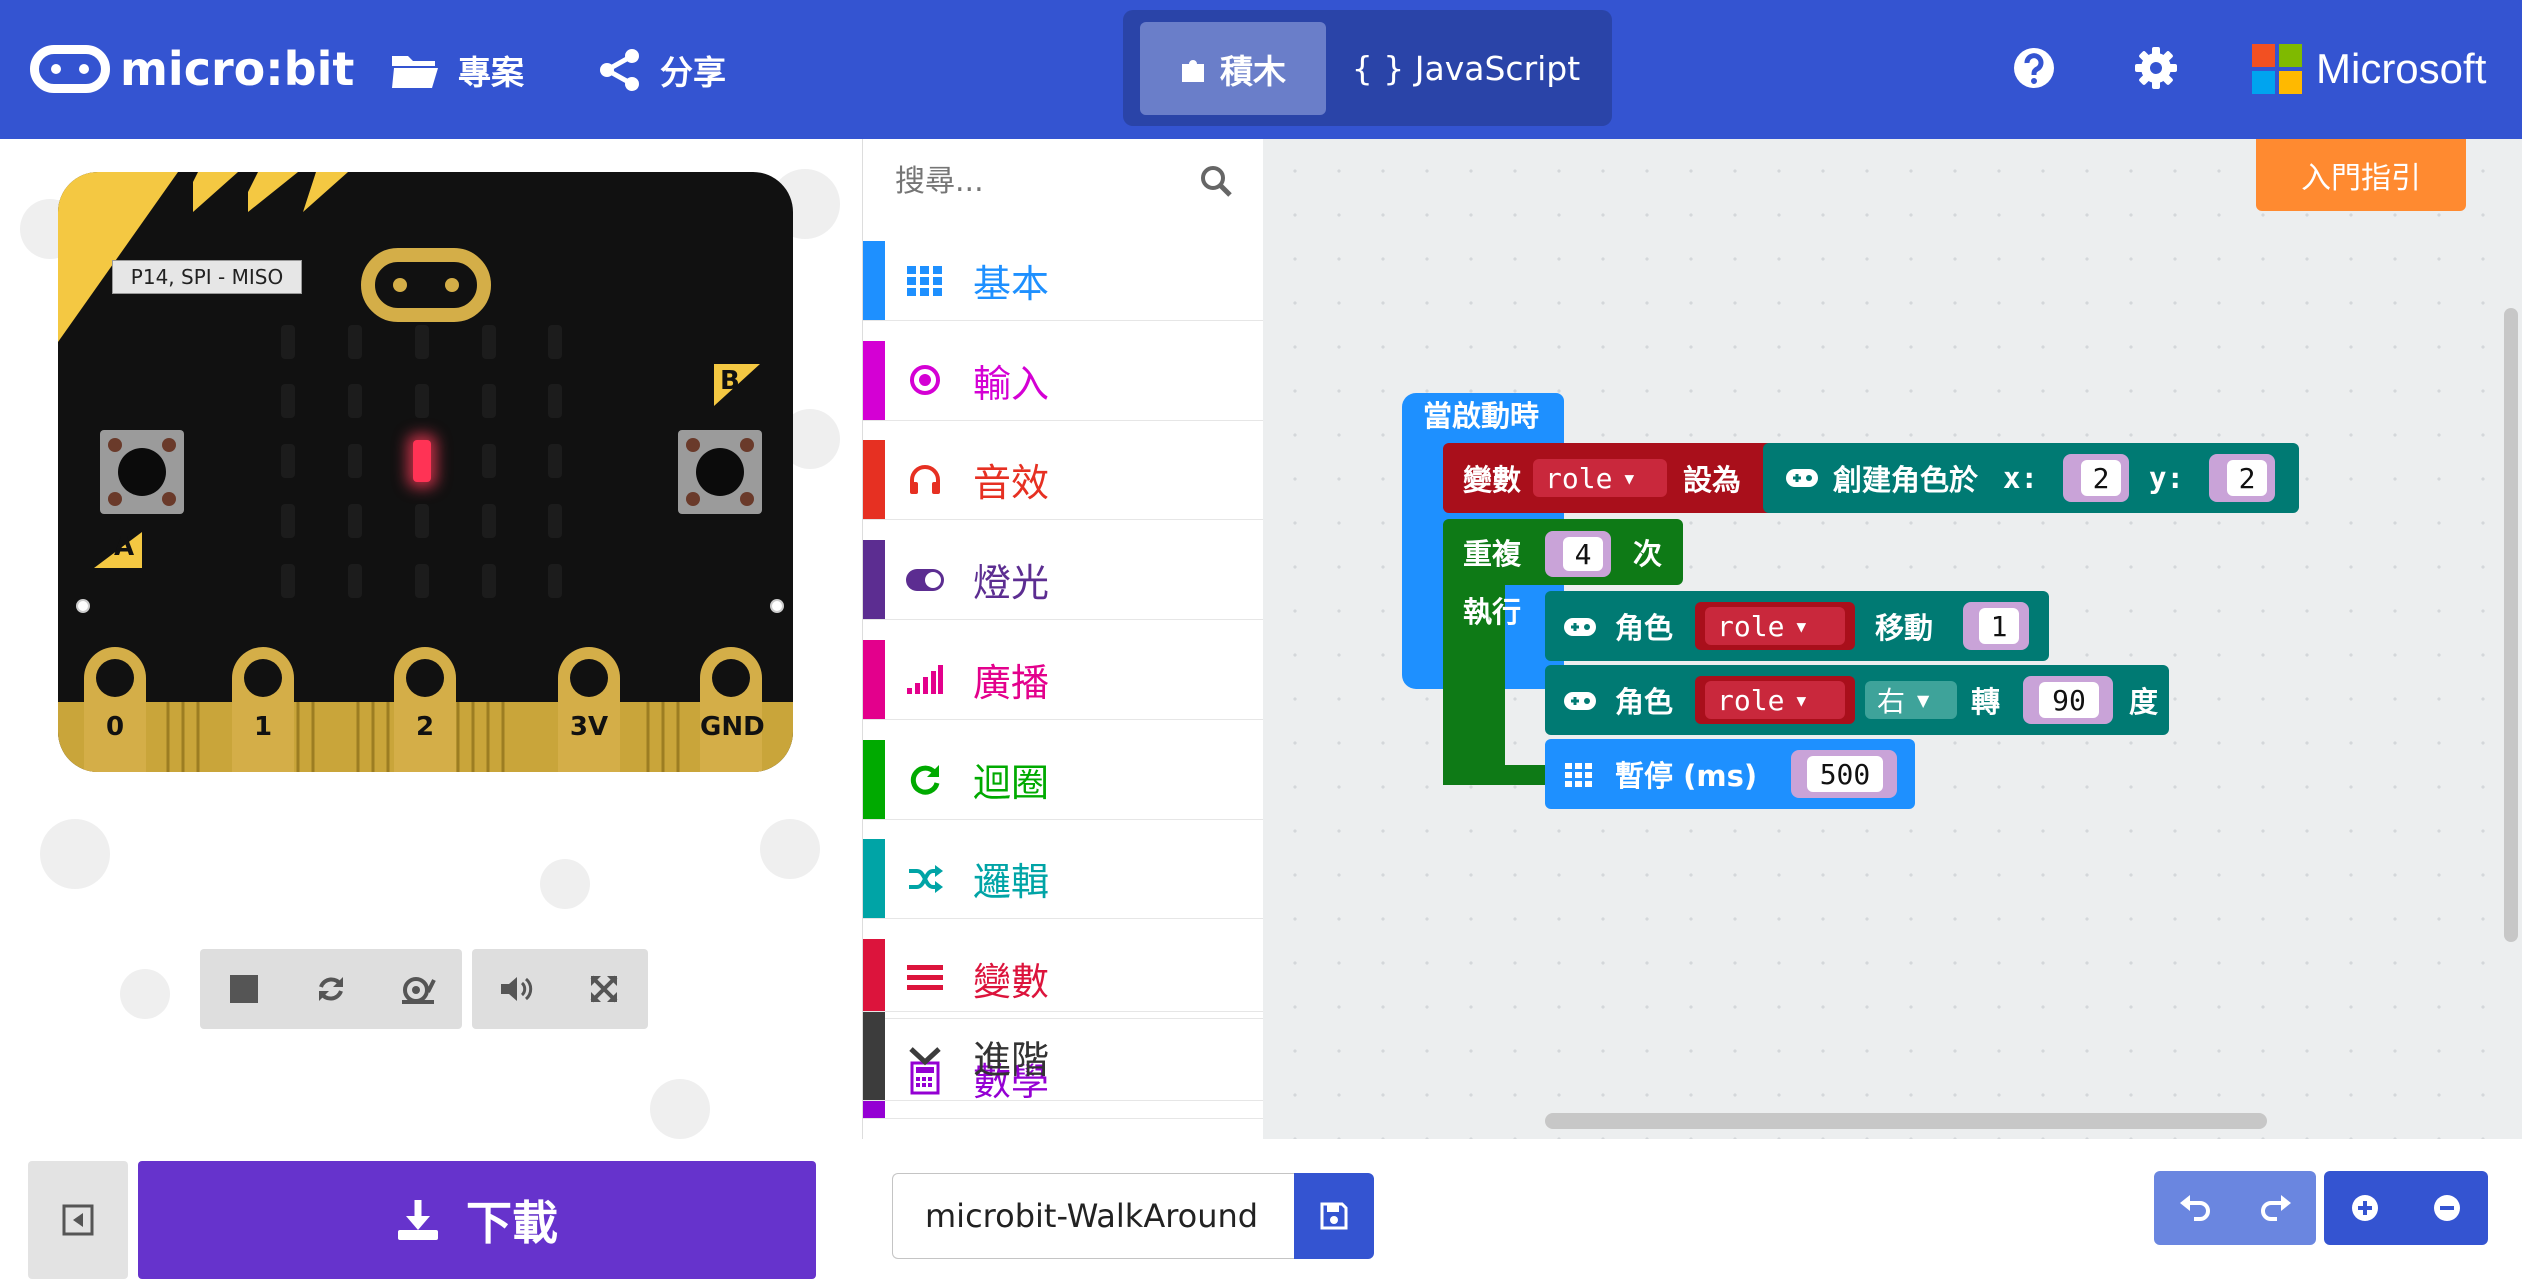 The image size is (2522, 1286). I want to click on folder-icon, so click(415, 72).